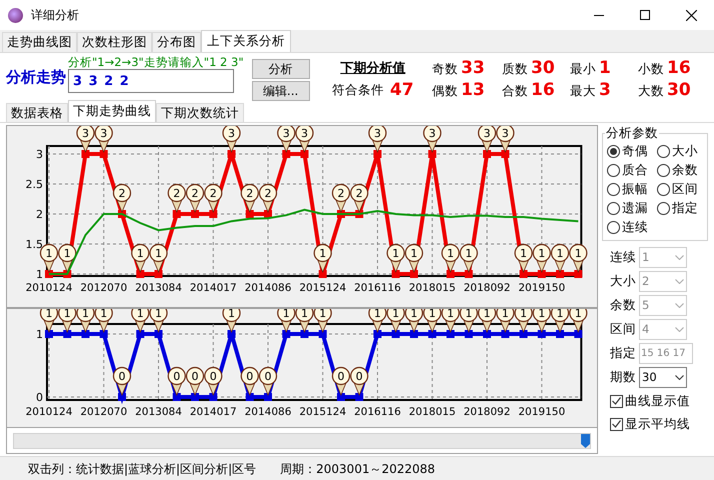 This screenshot has width=714, height=480. Describe the element at coordinates (585, 441) in the screenshot. I see `slider-thumb-icon` at that location.